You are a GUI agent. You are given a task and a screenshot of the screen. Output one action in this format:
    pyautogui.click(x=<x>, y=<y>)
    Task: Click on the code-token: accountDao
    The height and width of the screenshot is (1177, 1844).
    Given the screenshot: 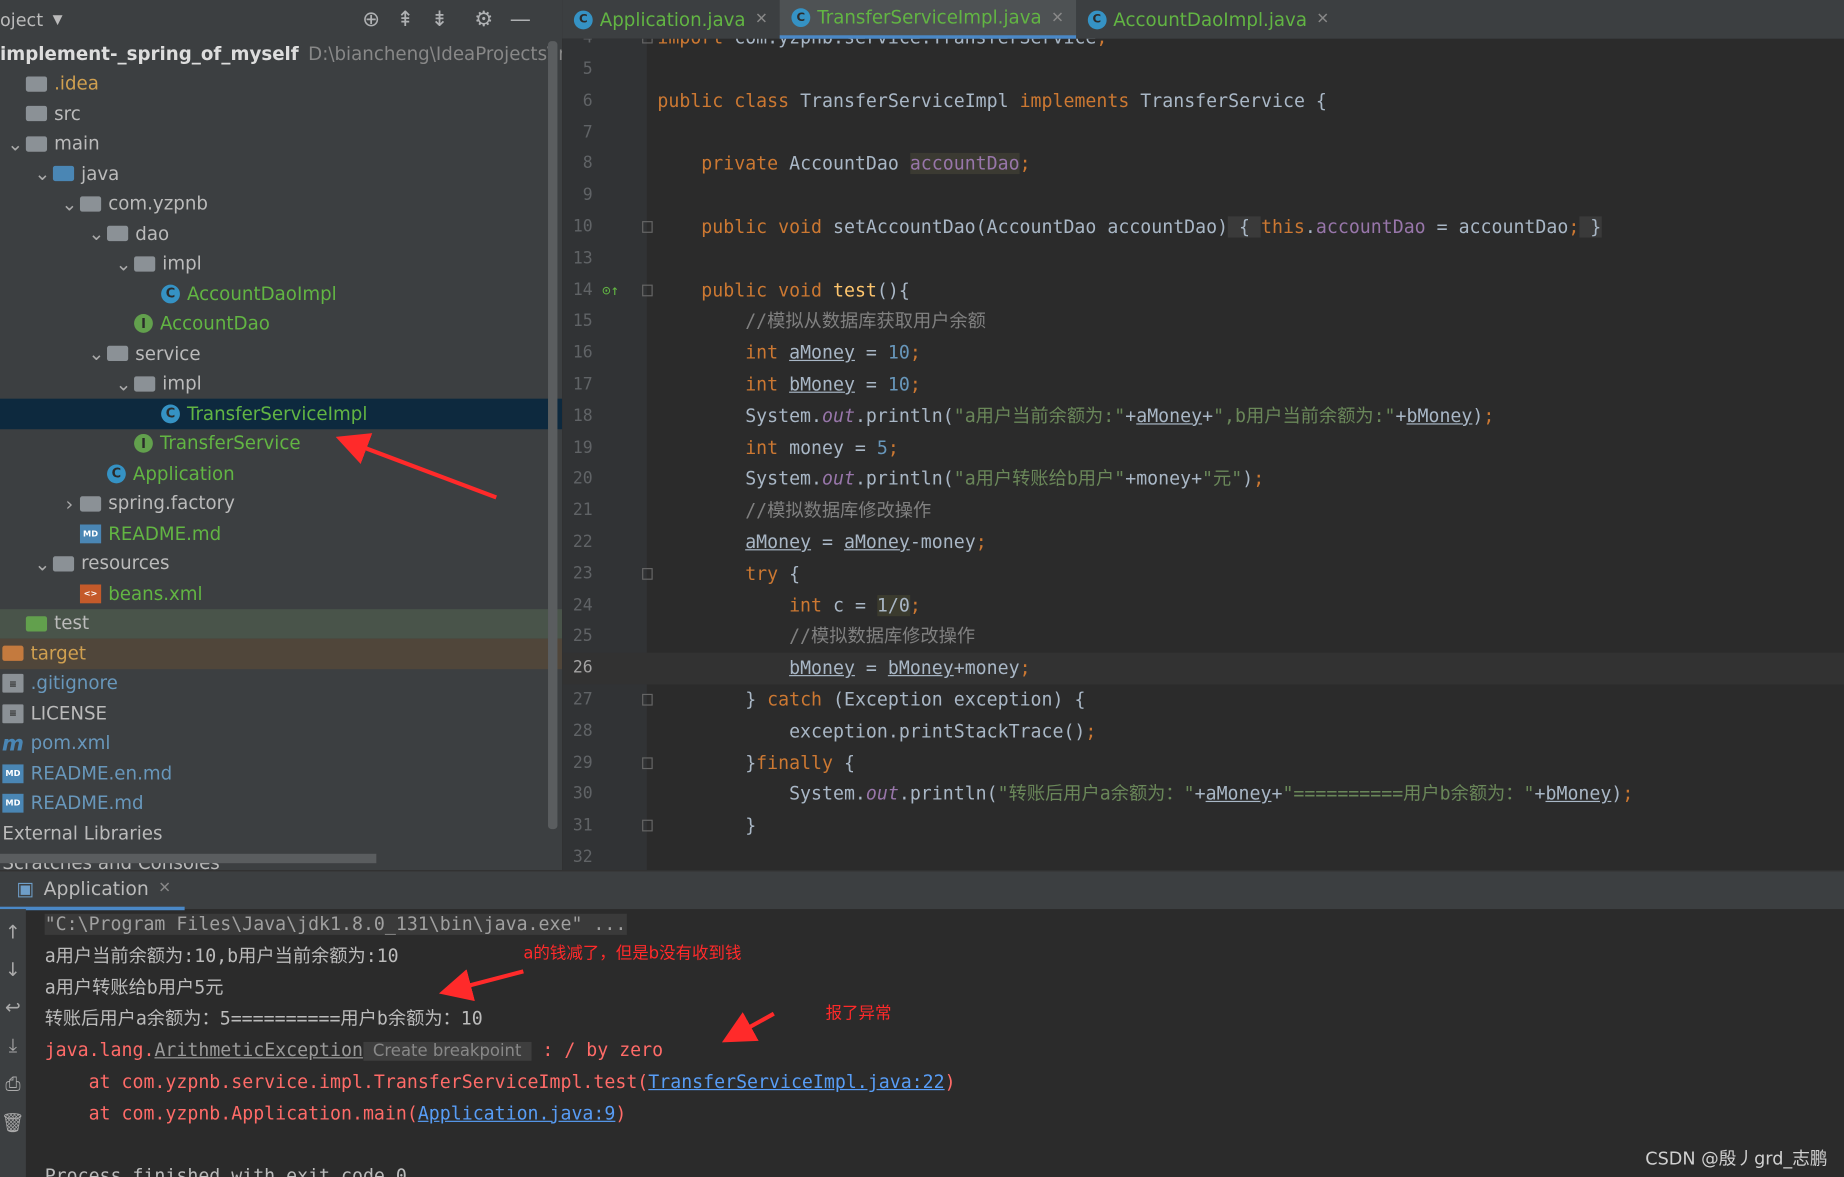 What is the action you would take?
    pyautogui.click(x=964, y=164)
    